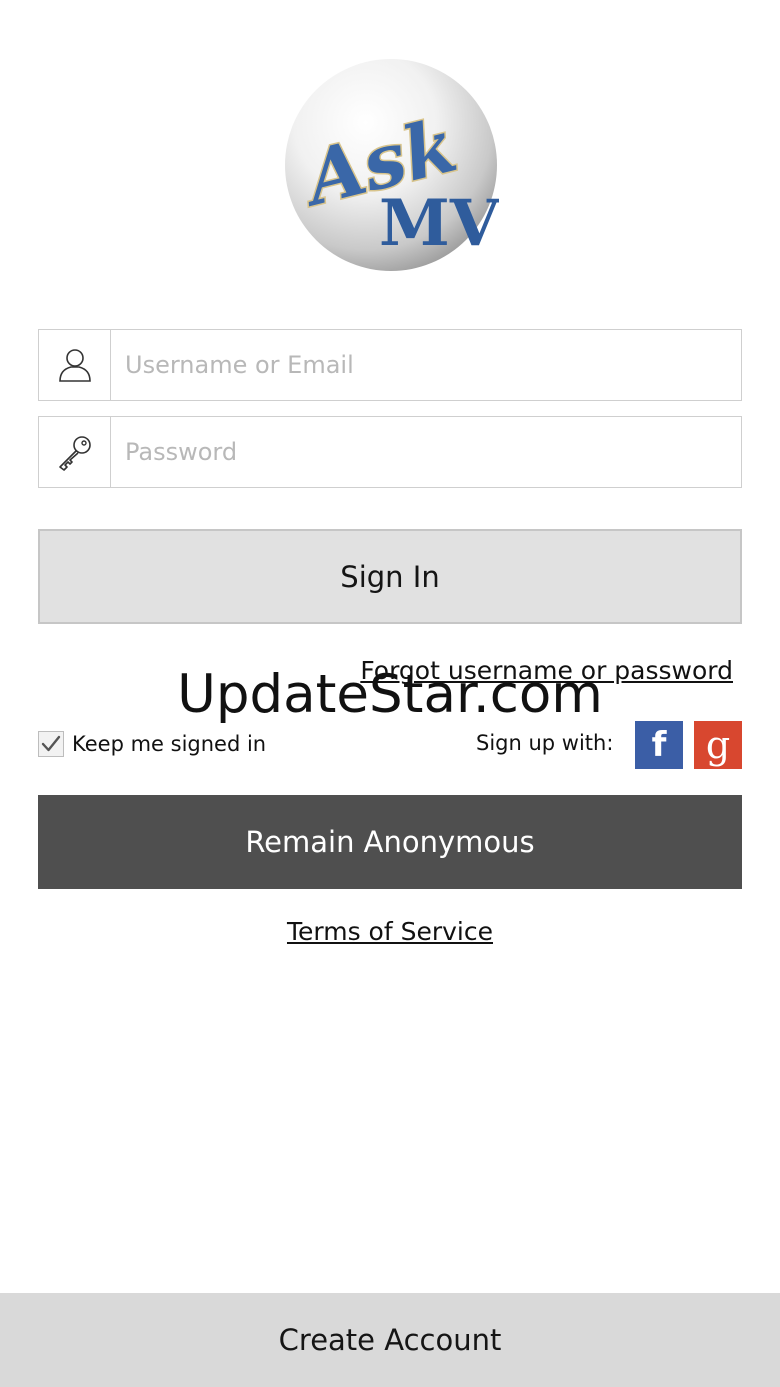 Image resolution: width=780 pixels, height=1387 pixels. Describe the element at coordinates (545, 743) in the screenshot. I see `sign-up-with-label: Sign up with:` at that location.